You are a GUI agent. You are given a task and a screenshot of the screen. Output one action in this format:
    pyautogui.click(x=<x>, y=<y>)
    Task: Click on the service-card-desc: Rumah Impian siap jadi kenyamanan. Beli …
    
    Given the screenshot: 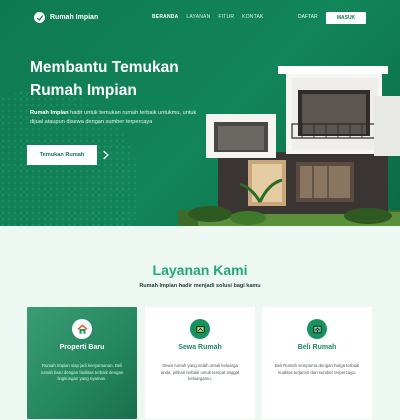 What is the action you would take?
    pyautogui.click(x=82, y=372)
    